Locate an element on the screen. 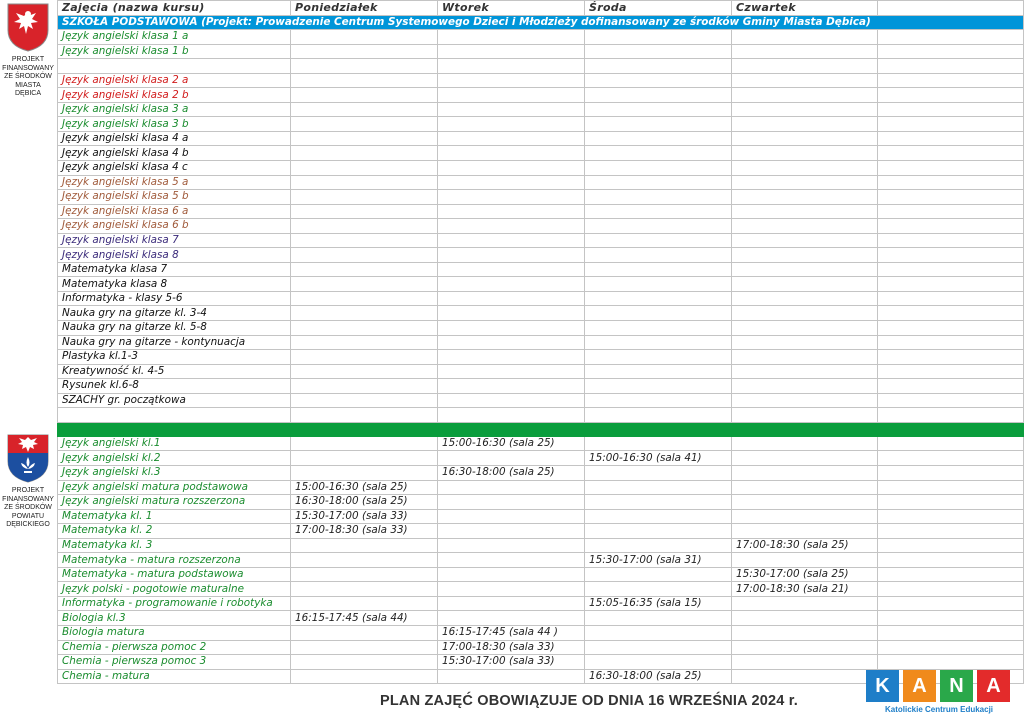 This screenshot has width=1024, height=714. table-row: Matematyka klasa 8 is located at coordinates (540, 284).